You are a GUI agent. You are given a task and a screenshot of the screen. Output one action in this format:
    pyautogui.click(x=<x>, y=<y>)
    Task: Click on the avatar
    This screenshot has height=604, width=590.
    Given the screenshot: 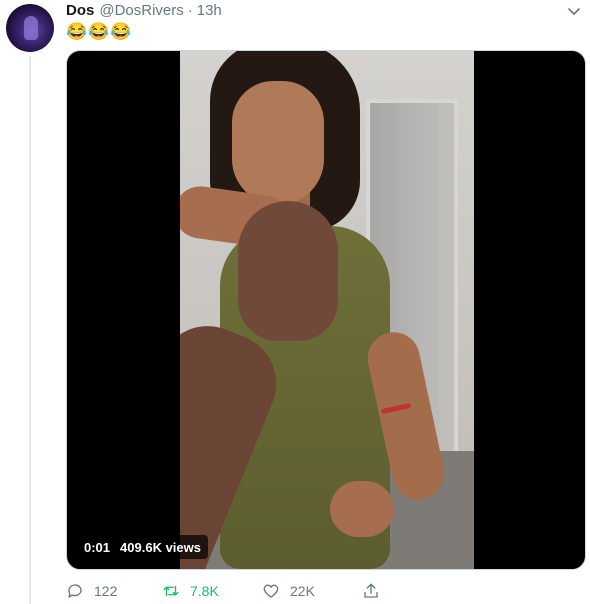 What is the action you would take?
    pyautogui.click(x=30, y=28)
    